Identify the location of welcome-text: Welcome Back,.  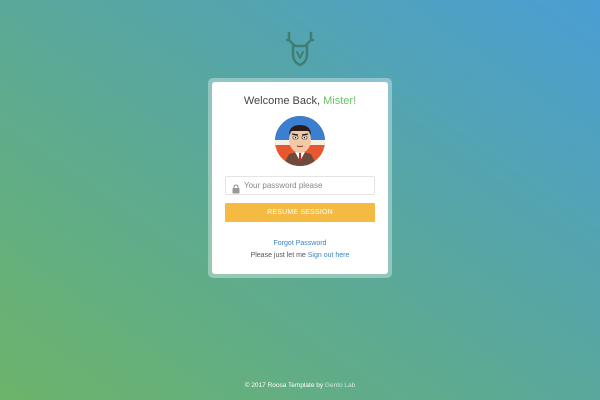
(283, 101).